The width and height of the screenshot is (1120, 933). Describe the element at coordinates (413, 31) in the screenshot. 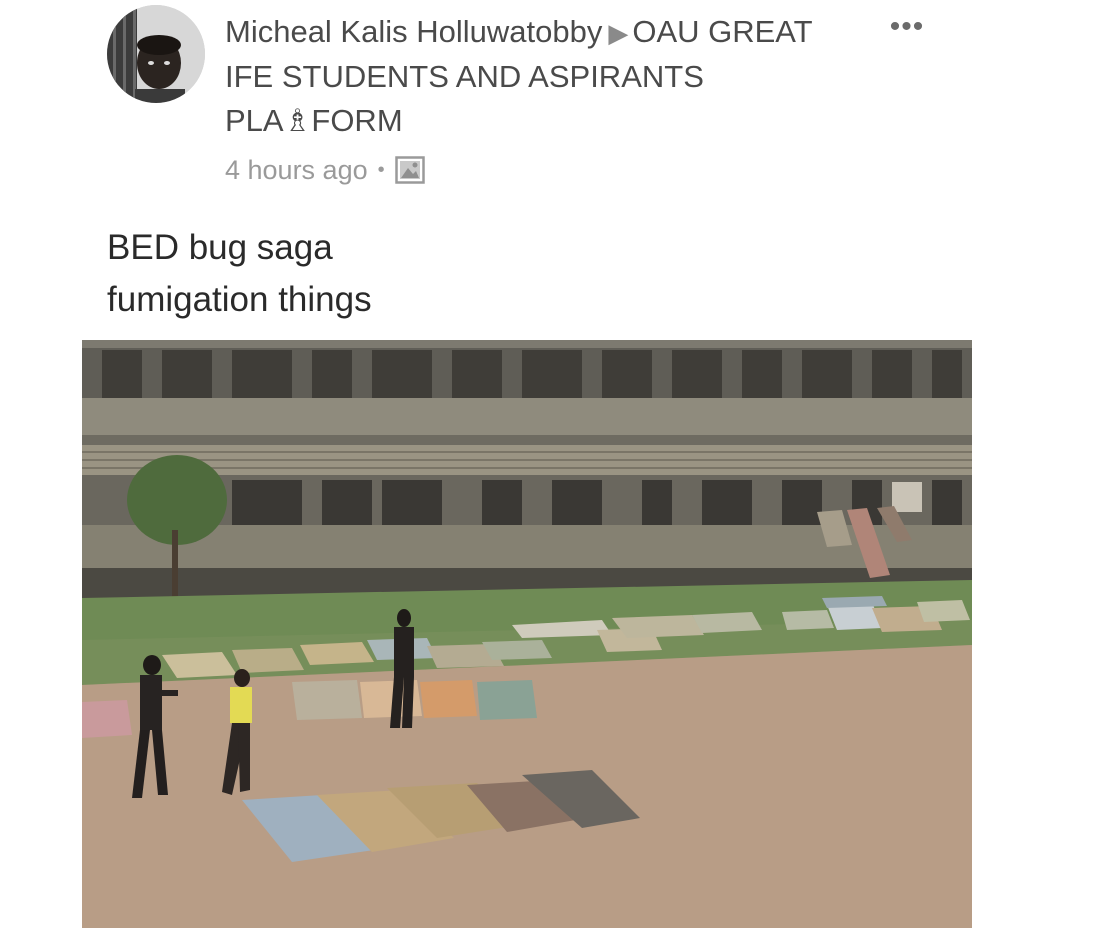

I see `author-name: Micheal Kalis Holluwatobby` at that location.